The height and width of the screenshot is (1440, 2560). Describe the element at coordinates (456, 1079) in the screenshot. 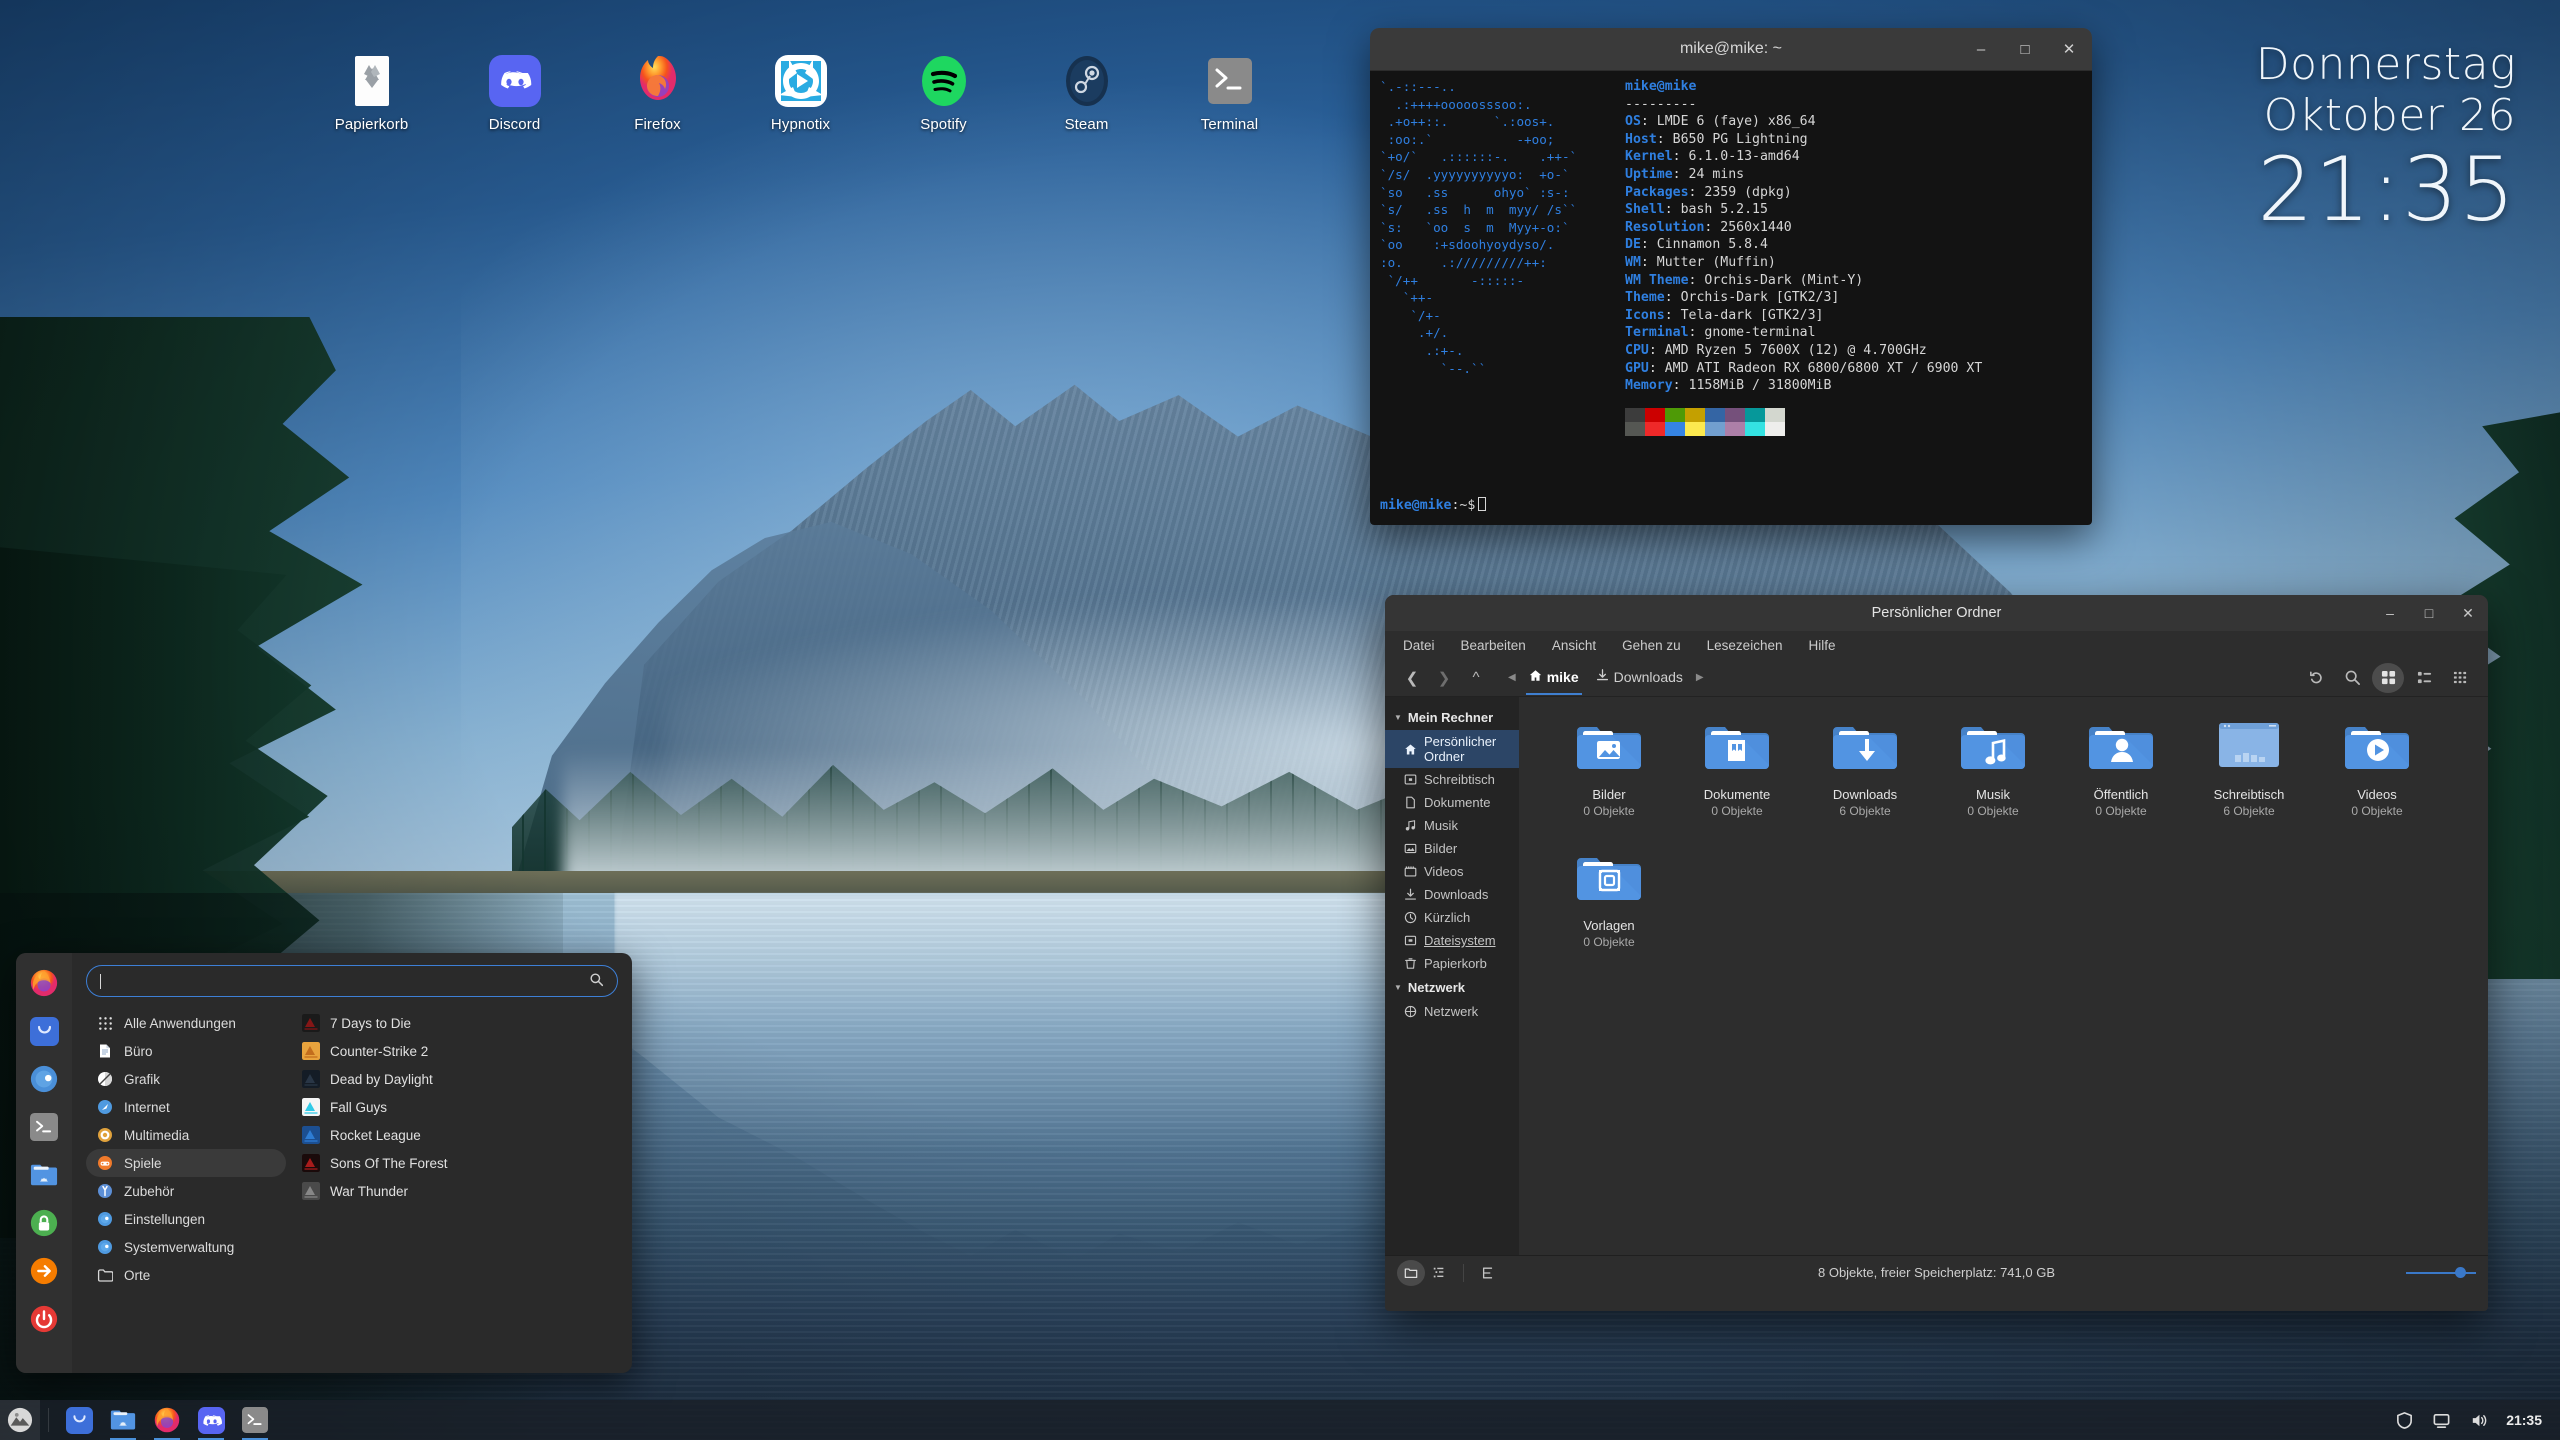

I see `menu-app-dead-by-daylight: Dead by Daylight` at that location.